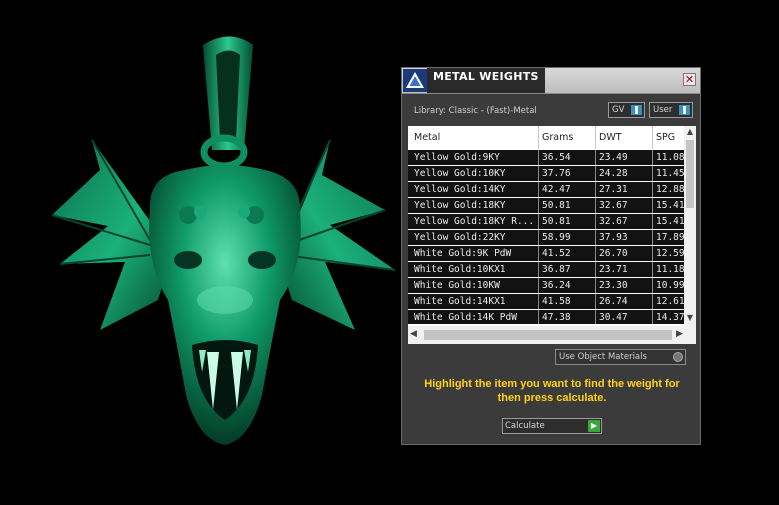 Image resolution: width=779 pixels, height=505 pixels. I want to click on horizontal-scroll-thumb, so click(548, 335).